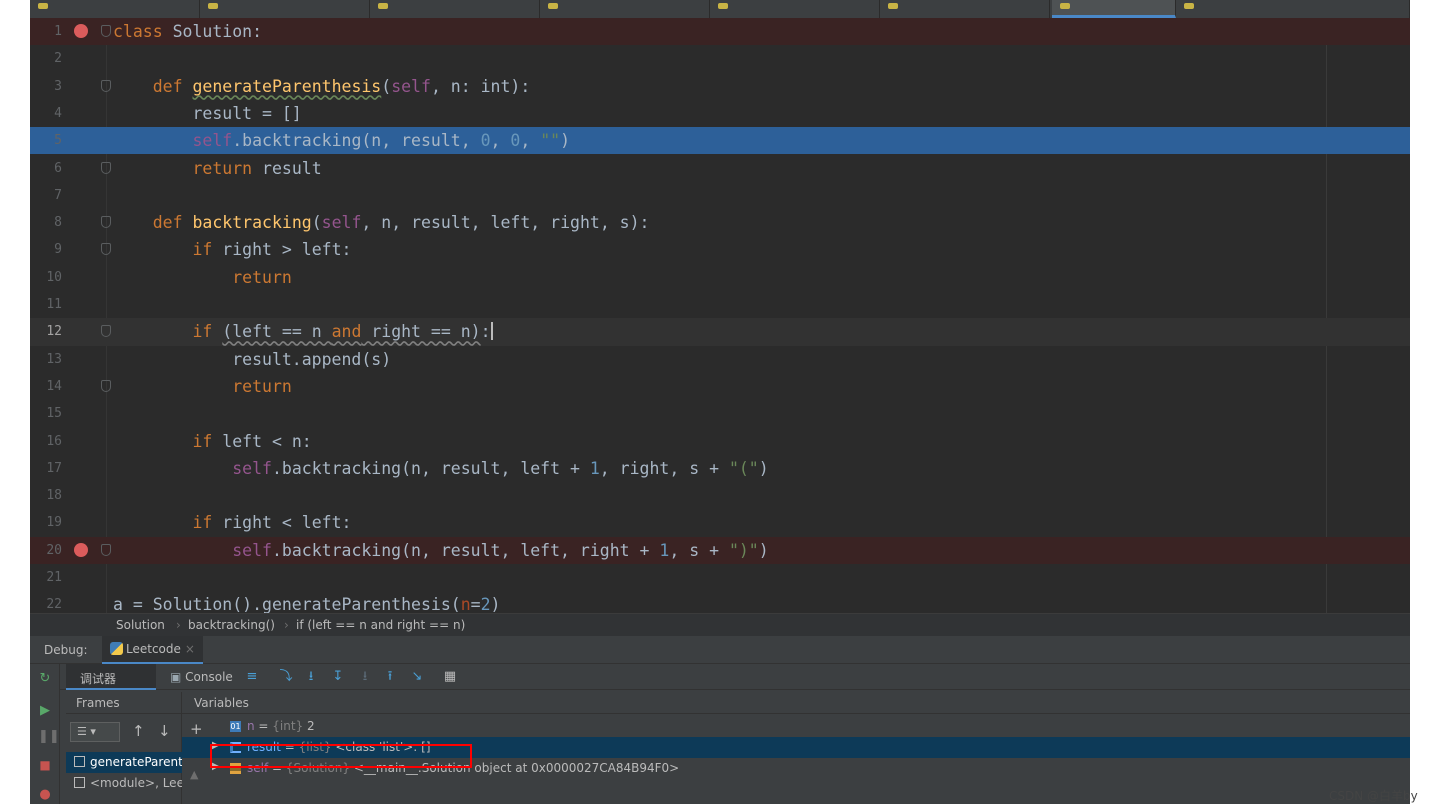 The width and height of the screenshot is (1438, 812). Describe the element at coordinates (257, 168) in the screenshot. I see `code-text: return result` at that location.